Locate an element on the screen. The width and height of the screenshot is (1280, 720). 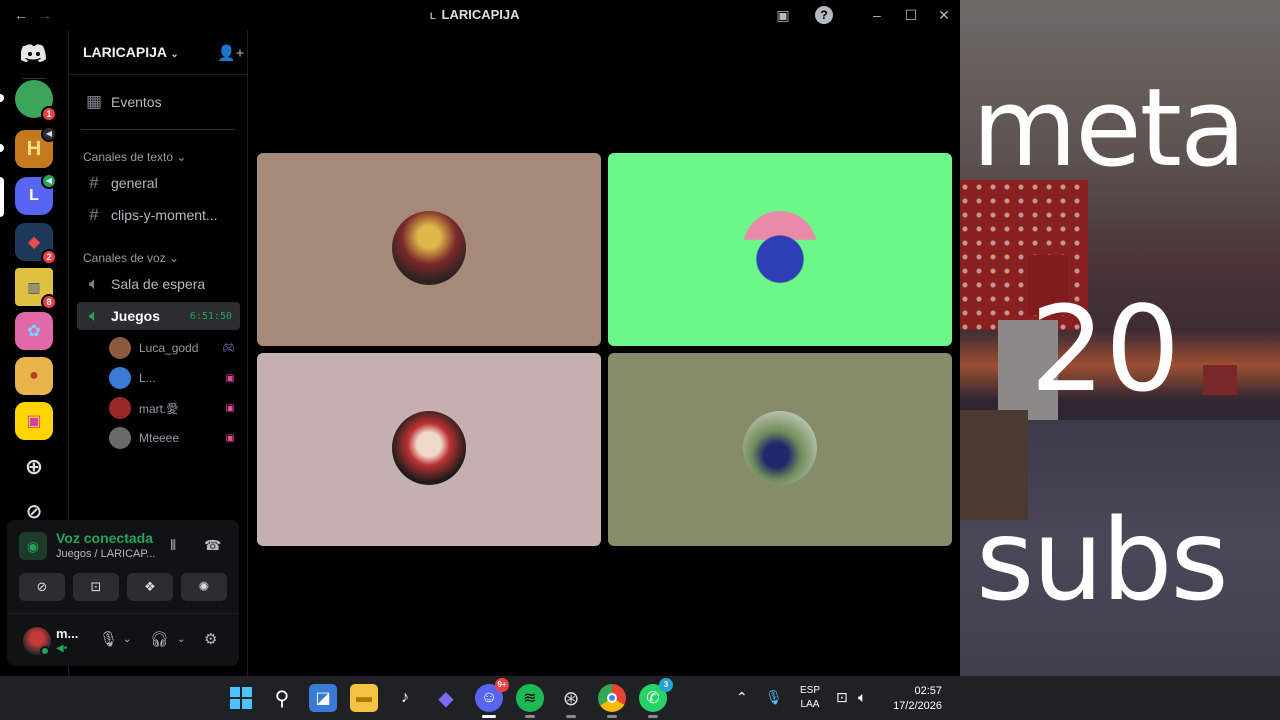
server-icon-8: ▣ is located at coordinates (34, 421).